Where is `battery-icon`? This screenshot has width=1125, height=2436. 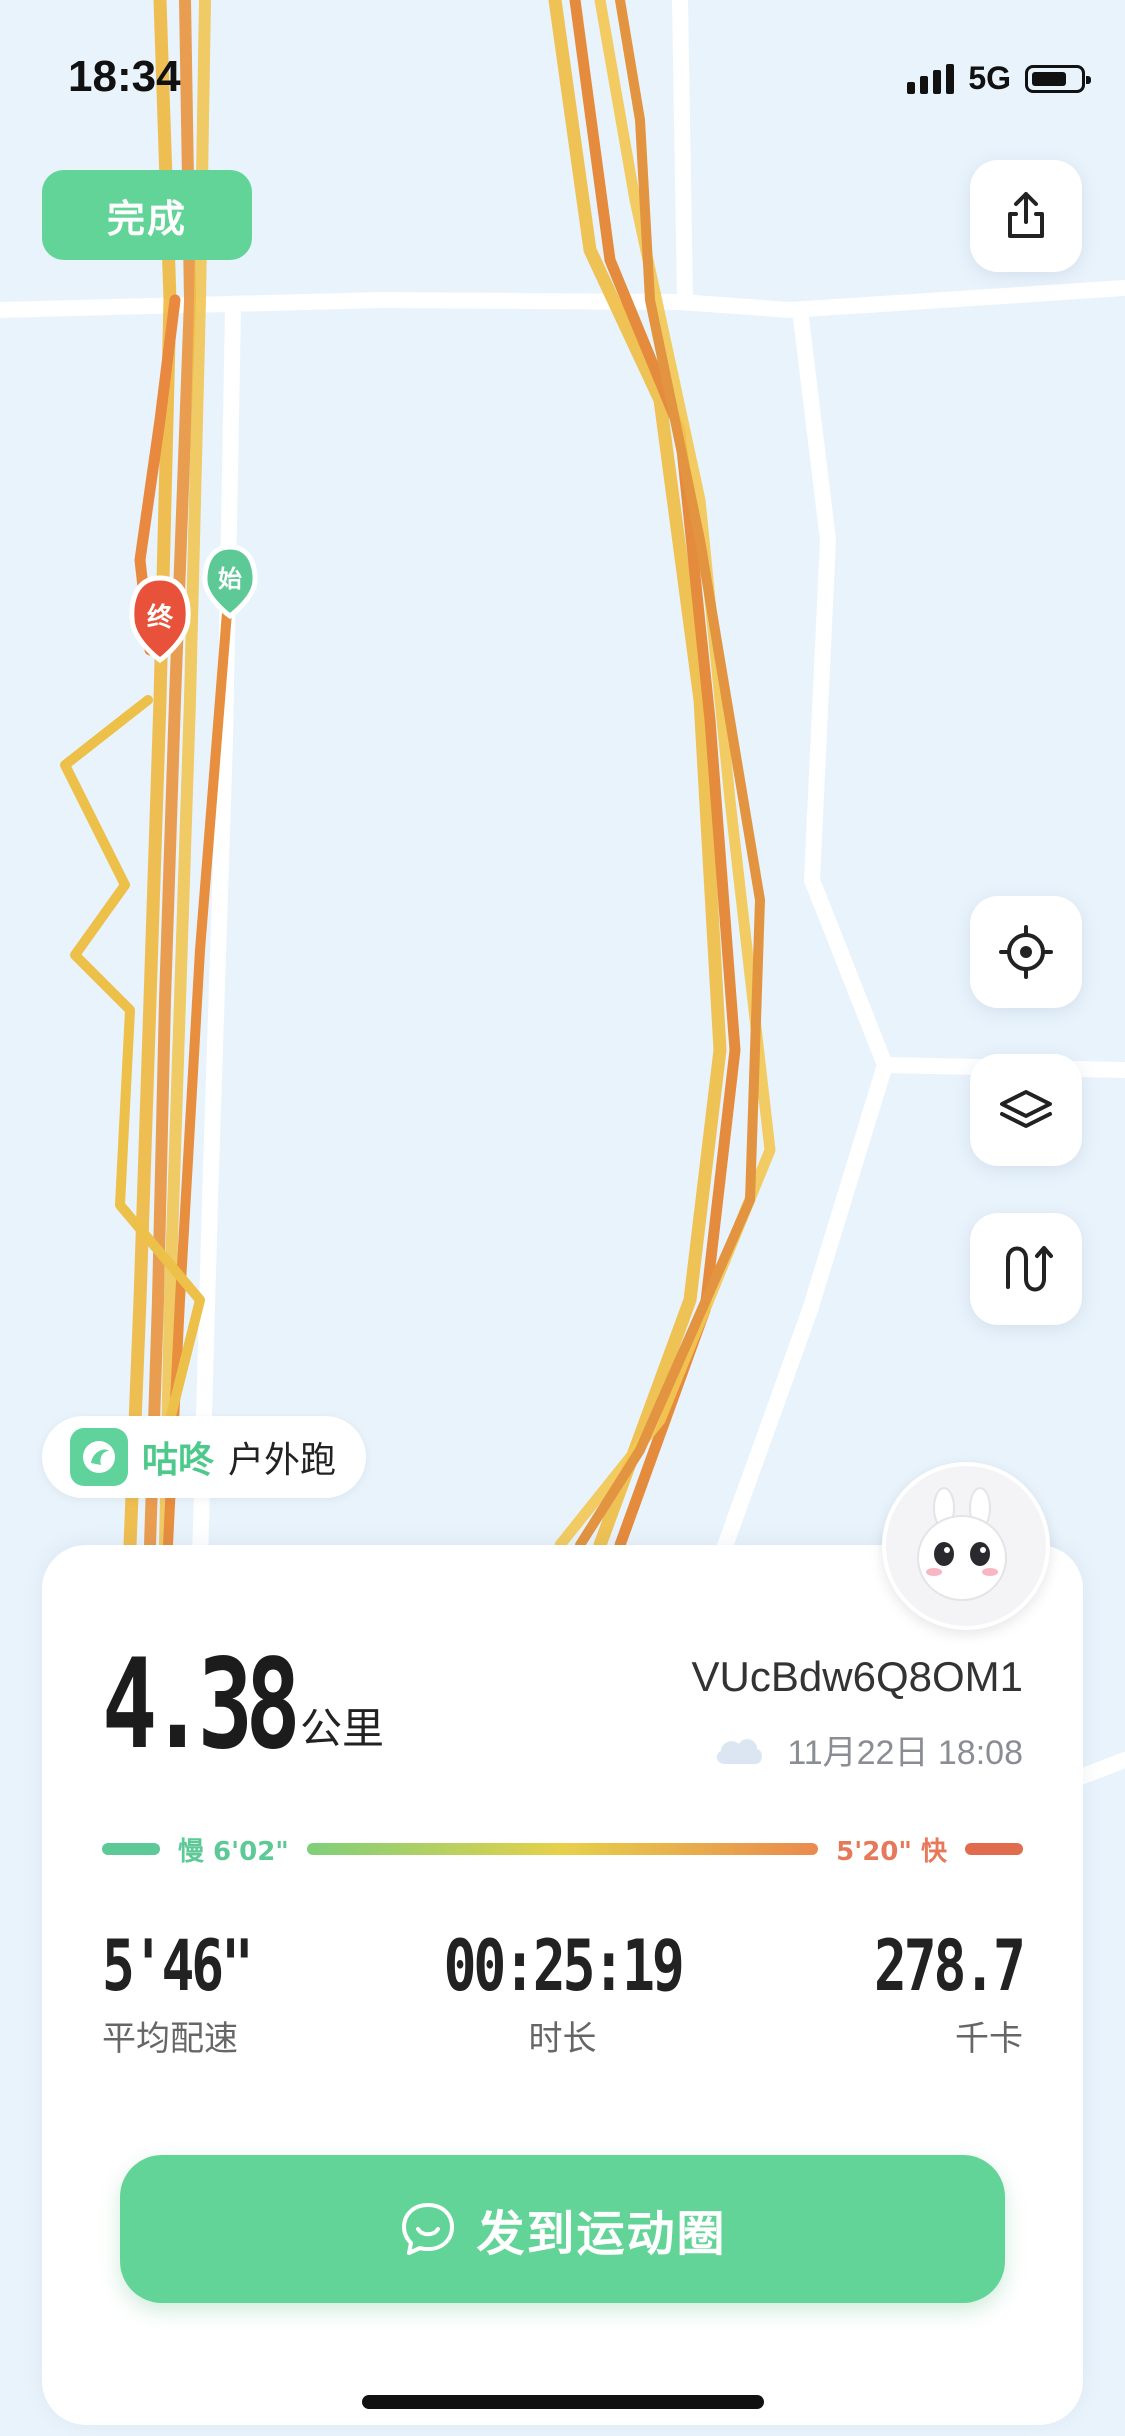
battery-icon is located at coordinates (1058, 78).